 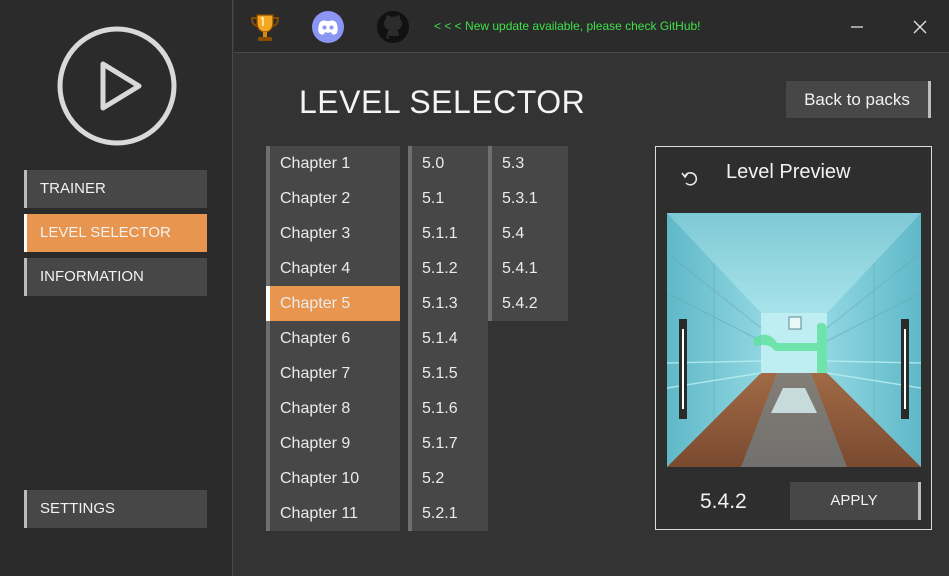 I want to click on level-list-item: 5.1.4, so click(x=450, y=338).